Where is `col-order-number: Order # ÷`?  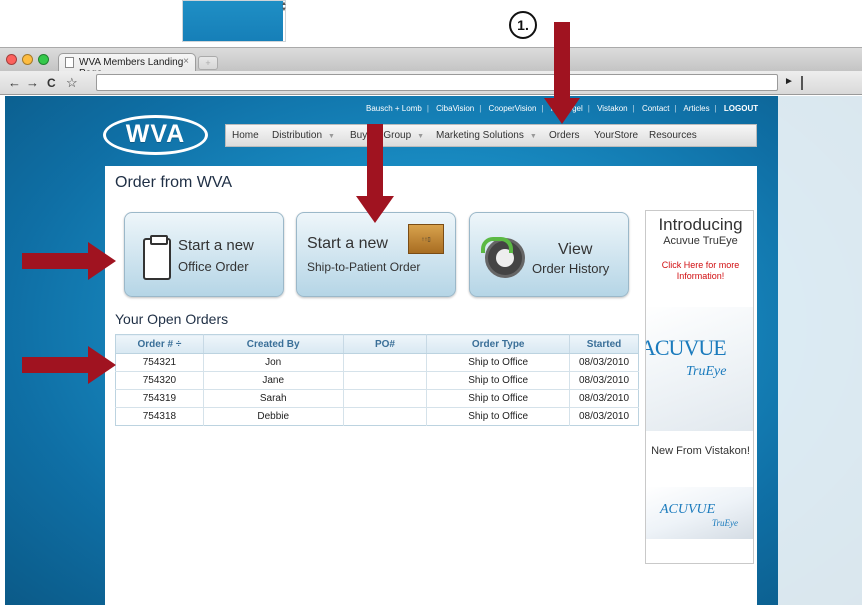
col-order-number: Order # ÷ is located at coordinates (159, 344).